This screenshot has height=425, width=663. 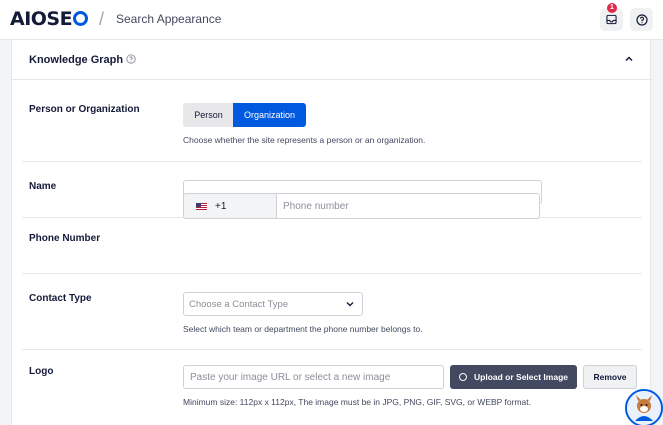 I want to click on logo-label: Logo, so click(x=41, y=371).